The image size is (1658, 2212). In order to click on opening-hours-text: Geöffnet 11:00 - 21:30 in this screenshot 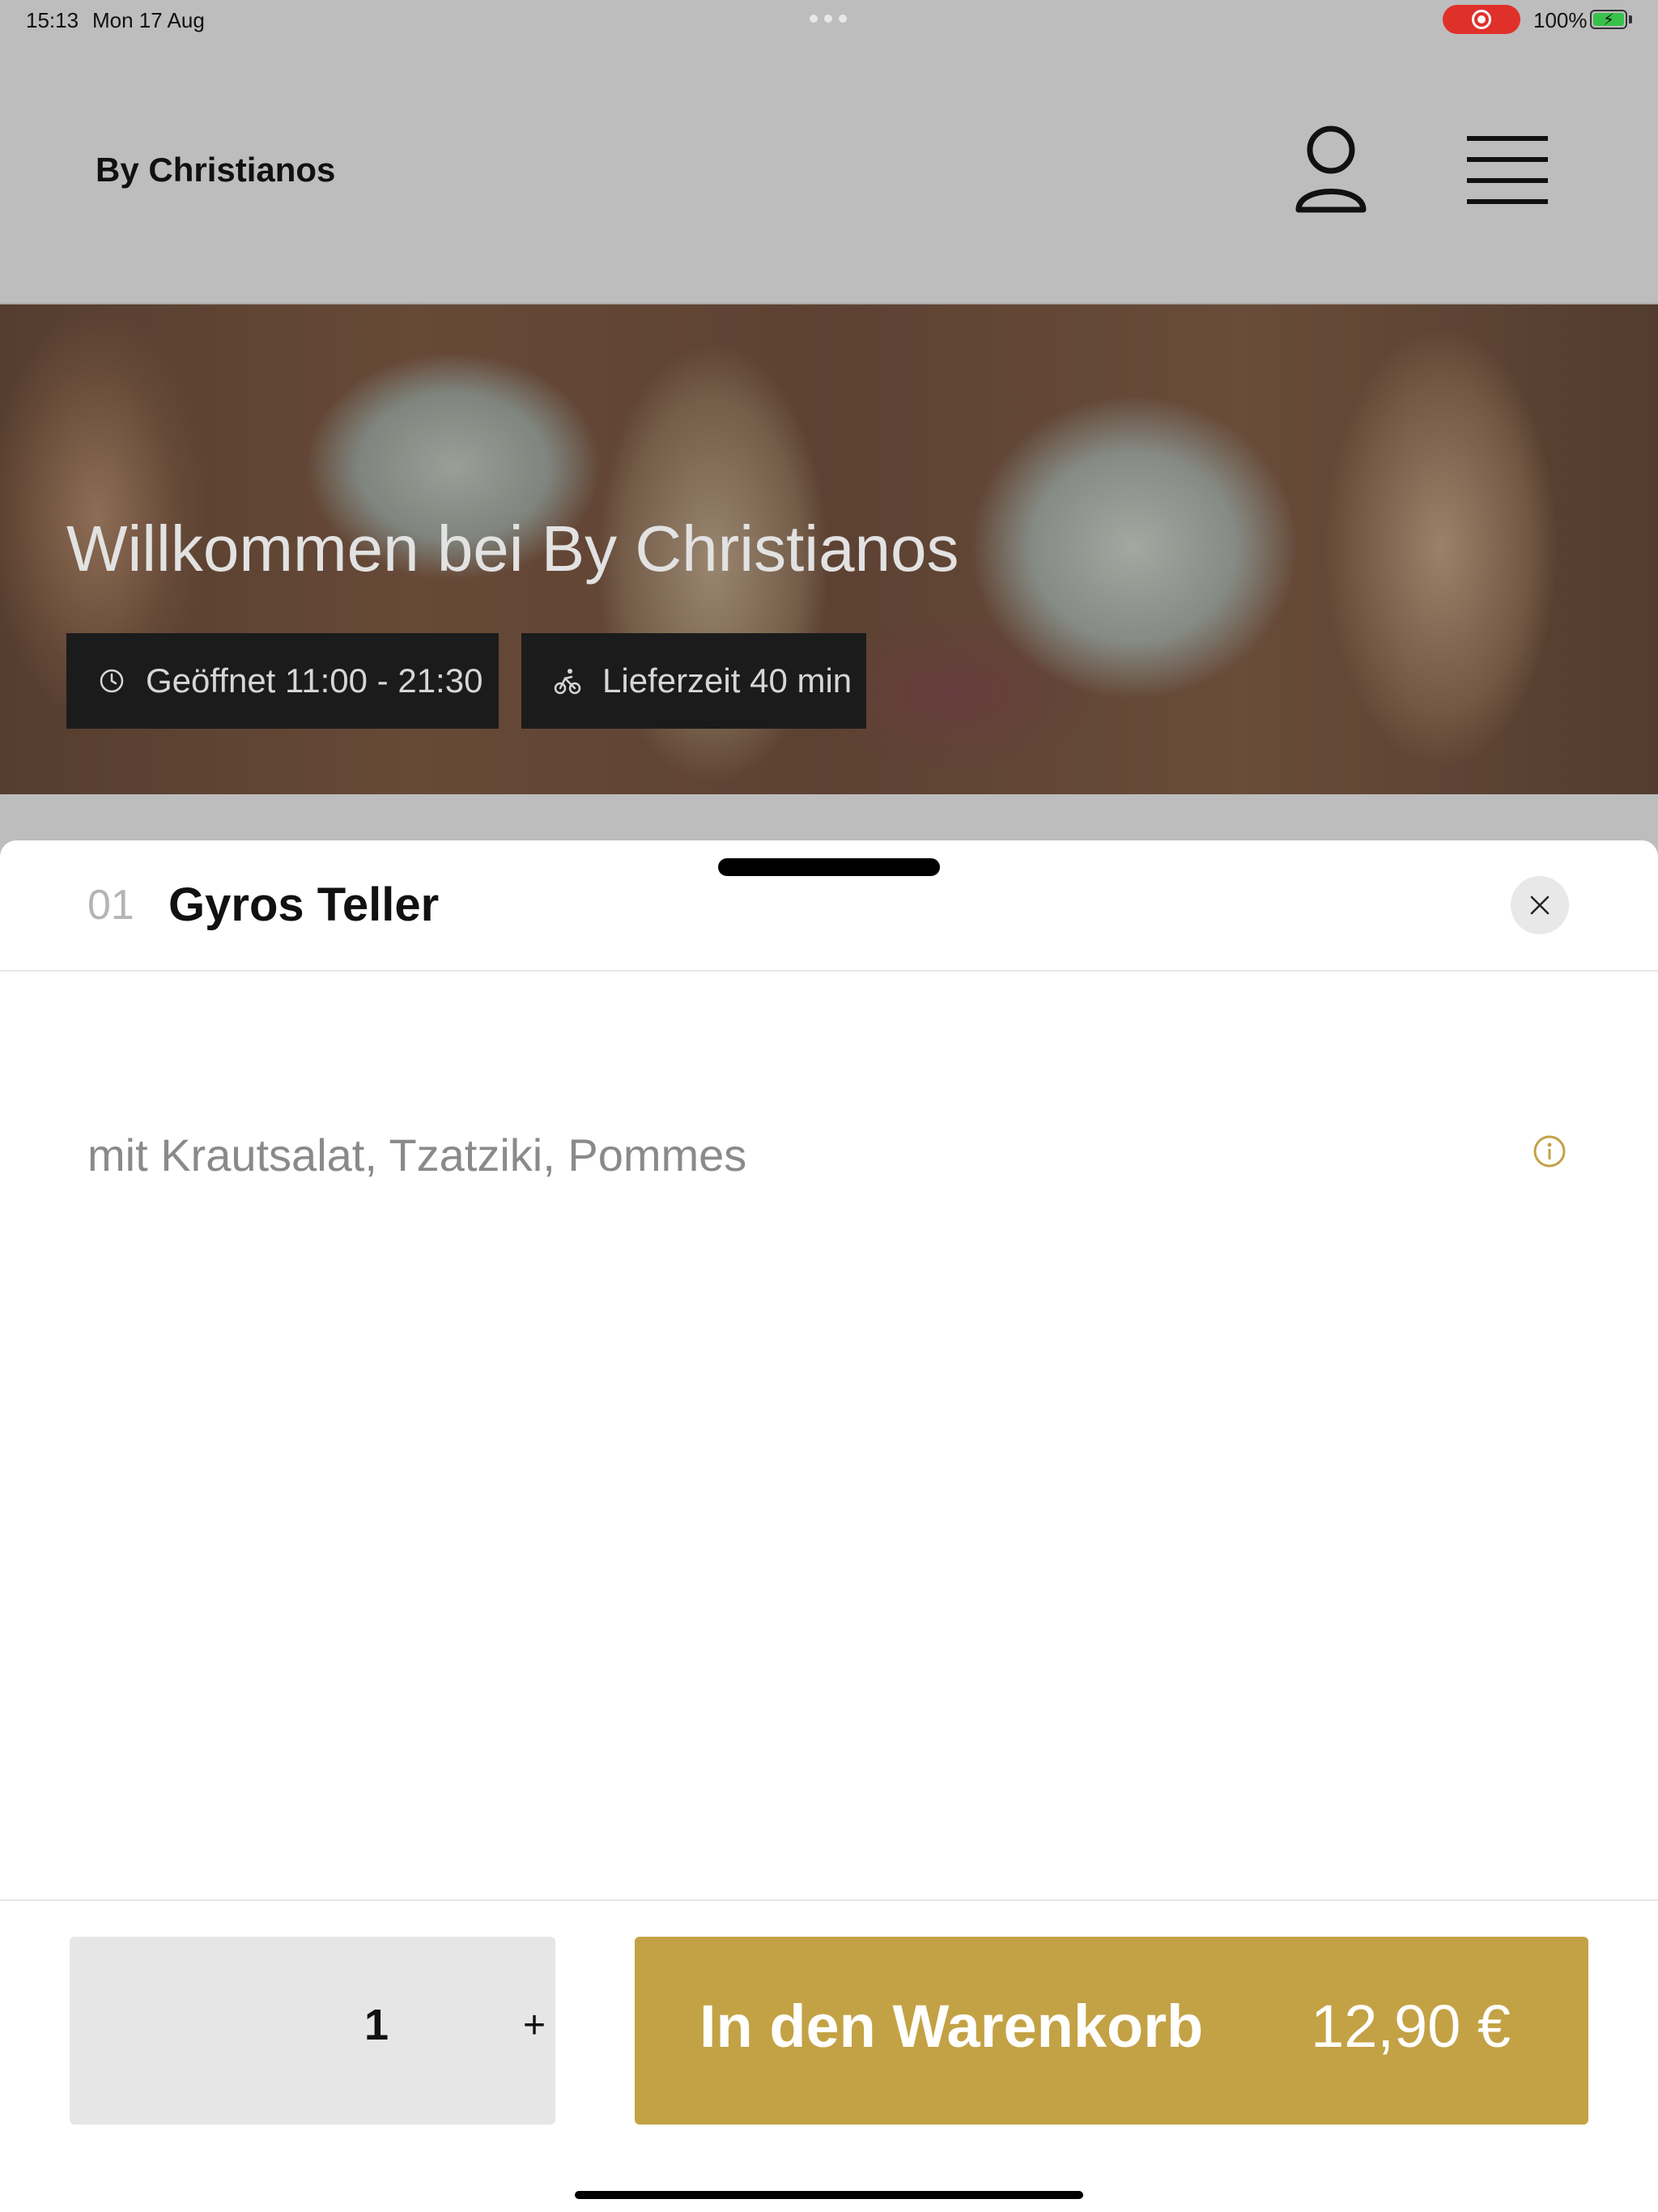, I will do `click(314, 681)`.